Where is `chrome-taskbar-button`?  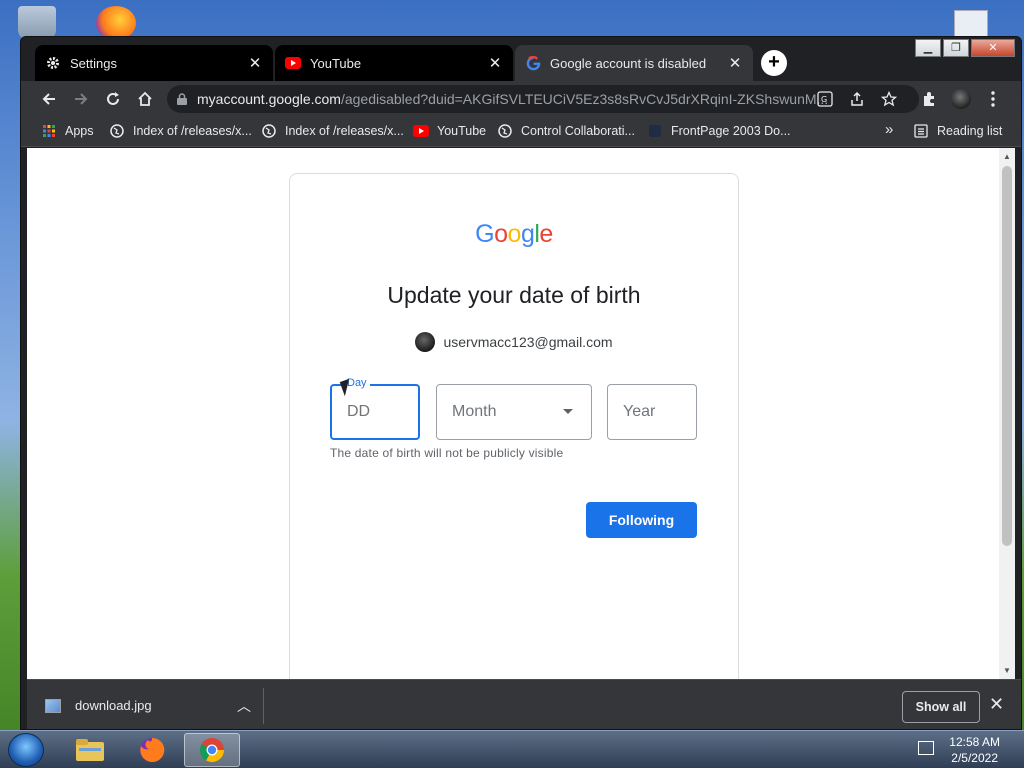
chrome-taskbar-button is located at coordinates (212, 750).